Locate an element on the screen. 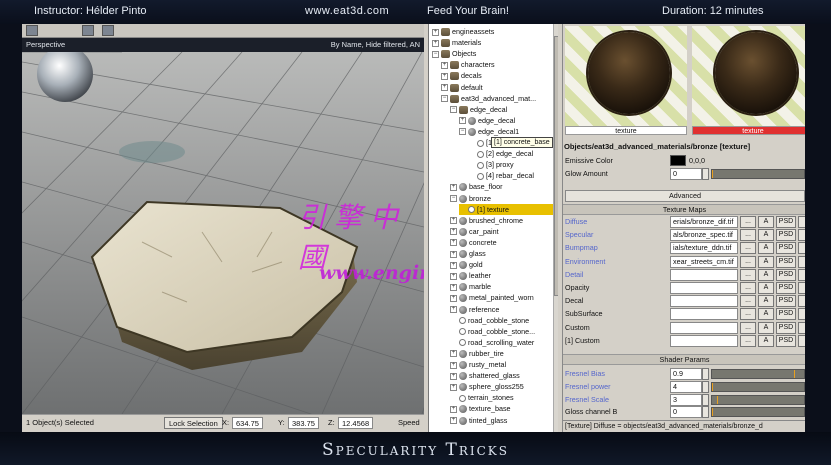  tree-item: − edge_decal is located at coordinates (478, 109).